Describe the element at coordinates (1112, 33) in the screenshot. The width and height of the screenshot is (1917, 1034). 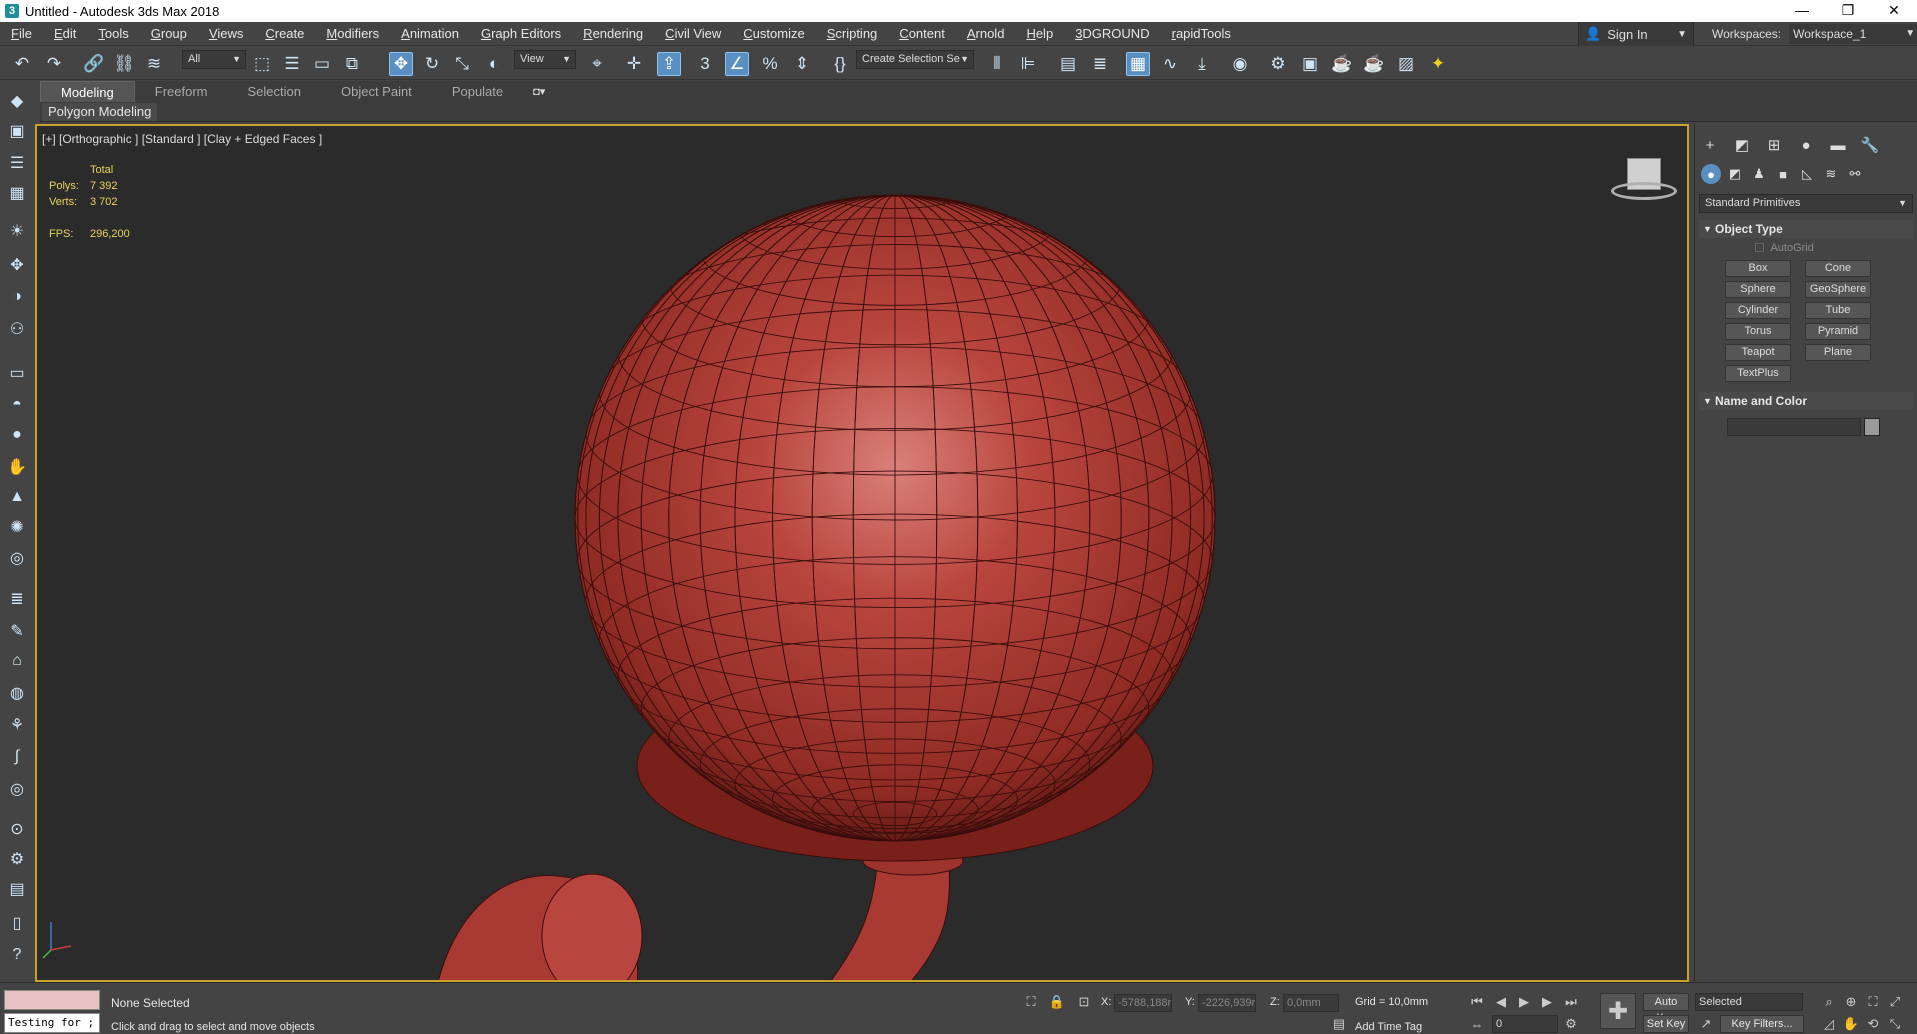
I see `menu-3dground: 3DGROUND` at that location.